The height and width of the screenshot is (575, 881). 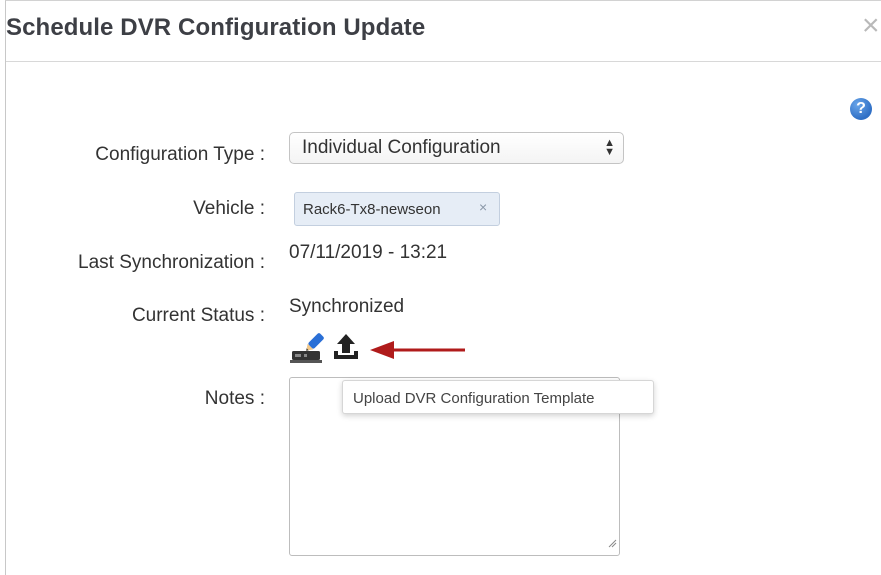 I want to click on last-sync-label: Last Synchronization :, so click(x=171, y=262).